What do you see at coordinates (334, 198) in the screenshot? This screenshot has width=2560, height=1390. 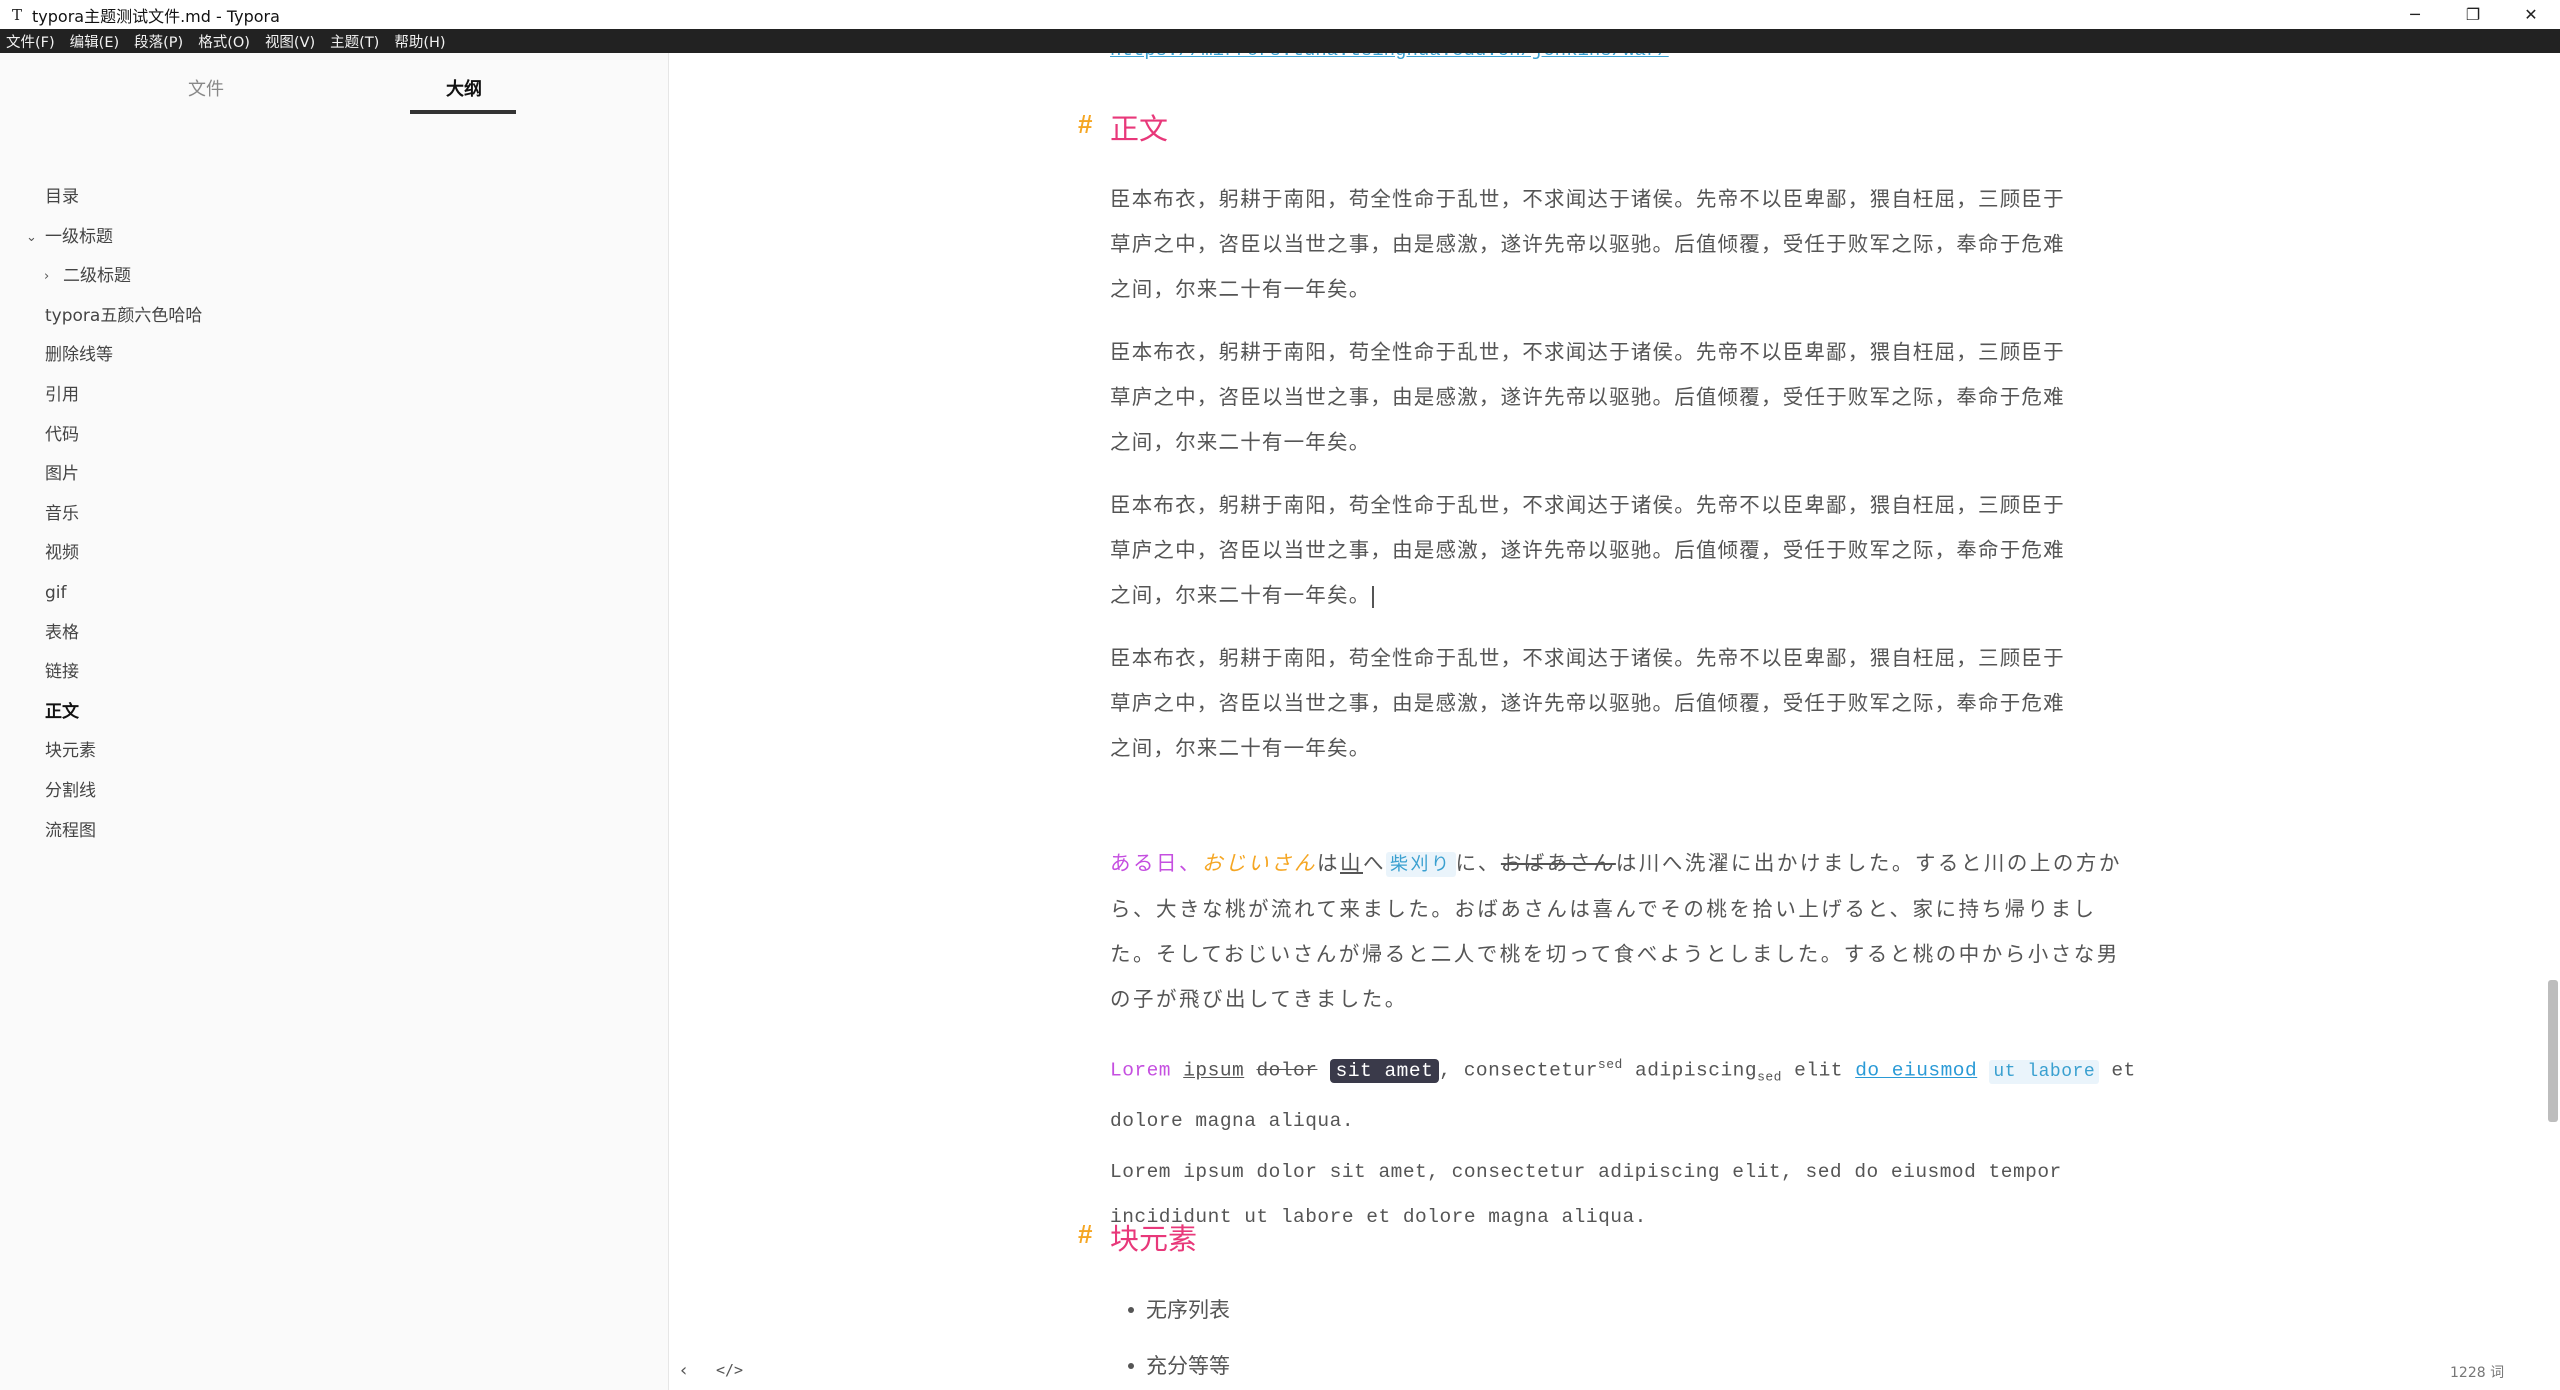 I see `outline-item: 目录` at bounding box center [334, 198].